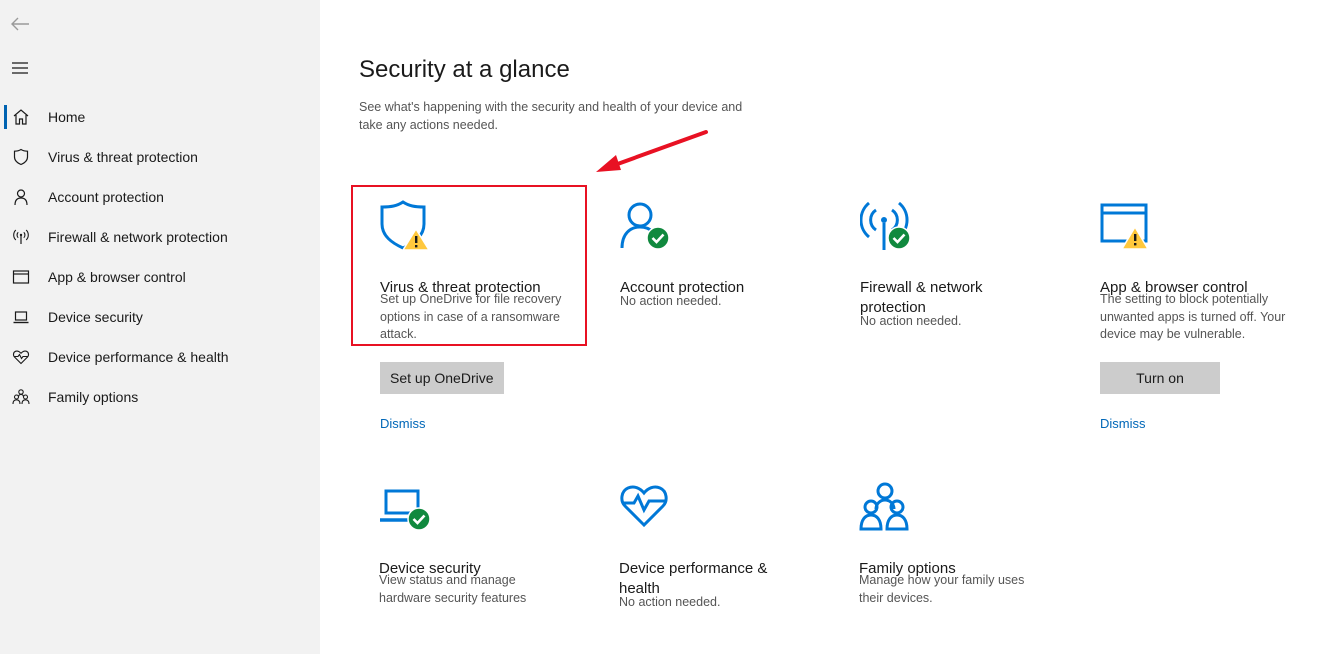 This screenshot has height=654, width=1329. I want to click on sidebar-item-account: Account protection, so click(160, 197).